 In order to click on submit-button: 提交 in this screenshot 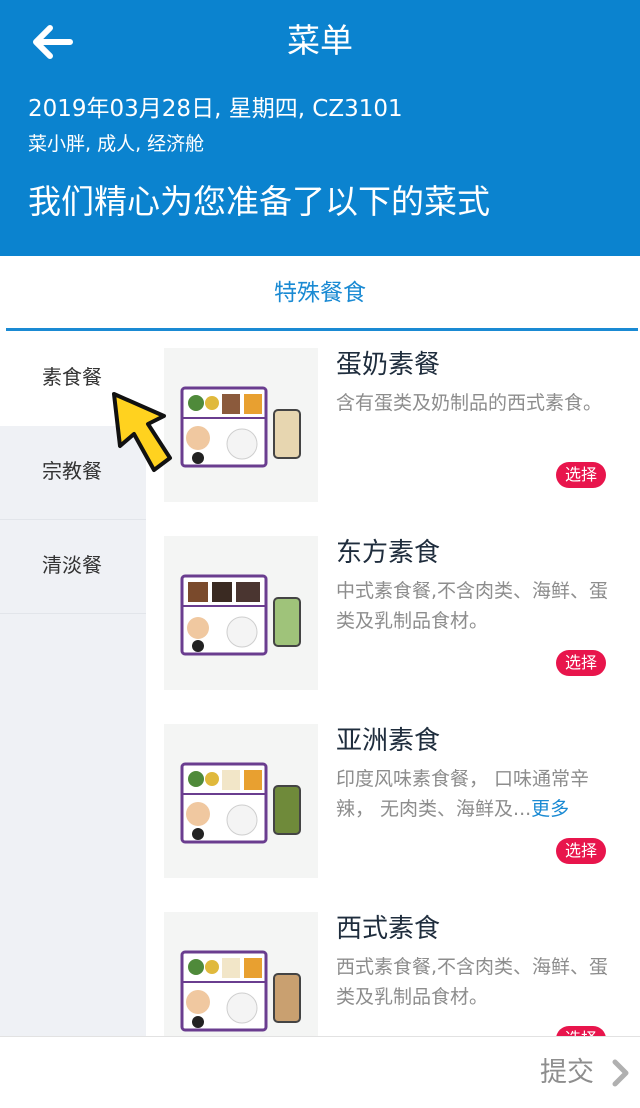, I will do `click(586, 1073)`.